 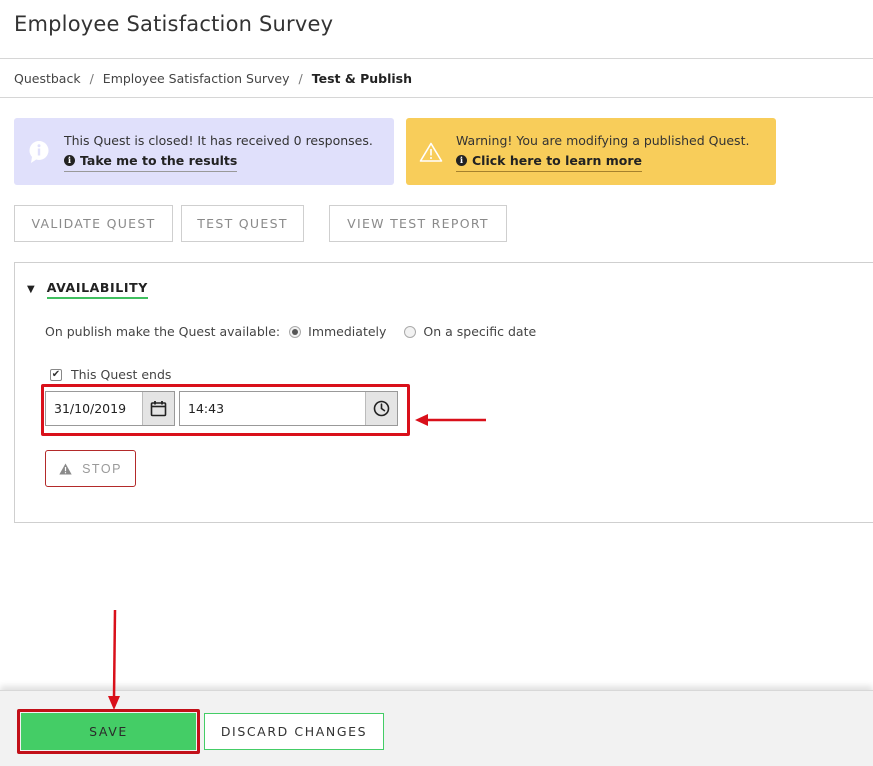 I want to click on availability-title: AVAILABILITY, so click(x=97, y=289).